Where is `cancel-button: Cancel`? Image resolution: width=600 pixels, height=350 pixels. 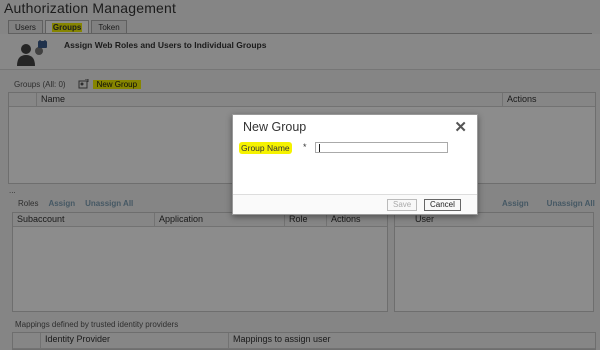
cancel-button: Cancel is located at coordinates (442, 205).